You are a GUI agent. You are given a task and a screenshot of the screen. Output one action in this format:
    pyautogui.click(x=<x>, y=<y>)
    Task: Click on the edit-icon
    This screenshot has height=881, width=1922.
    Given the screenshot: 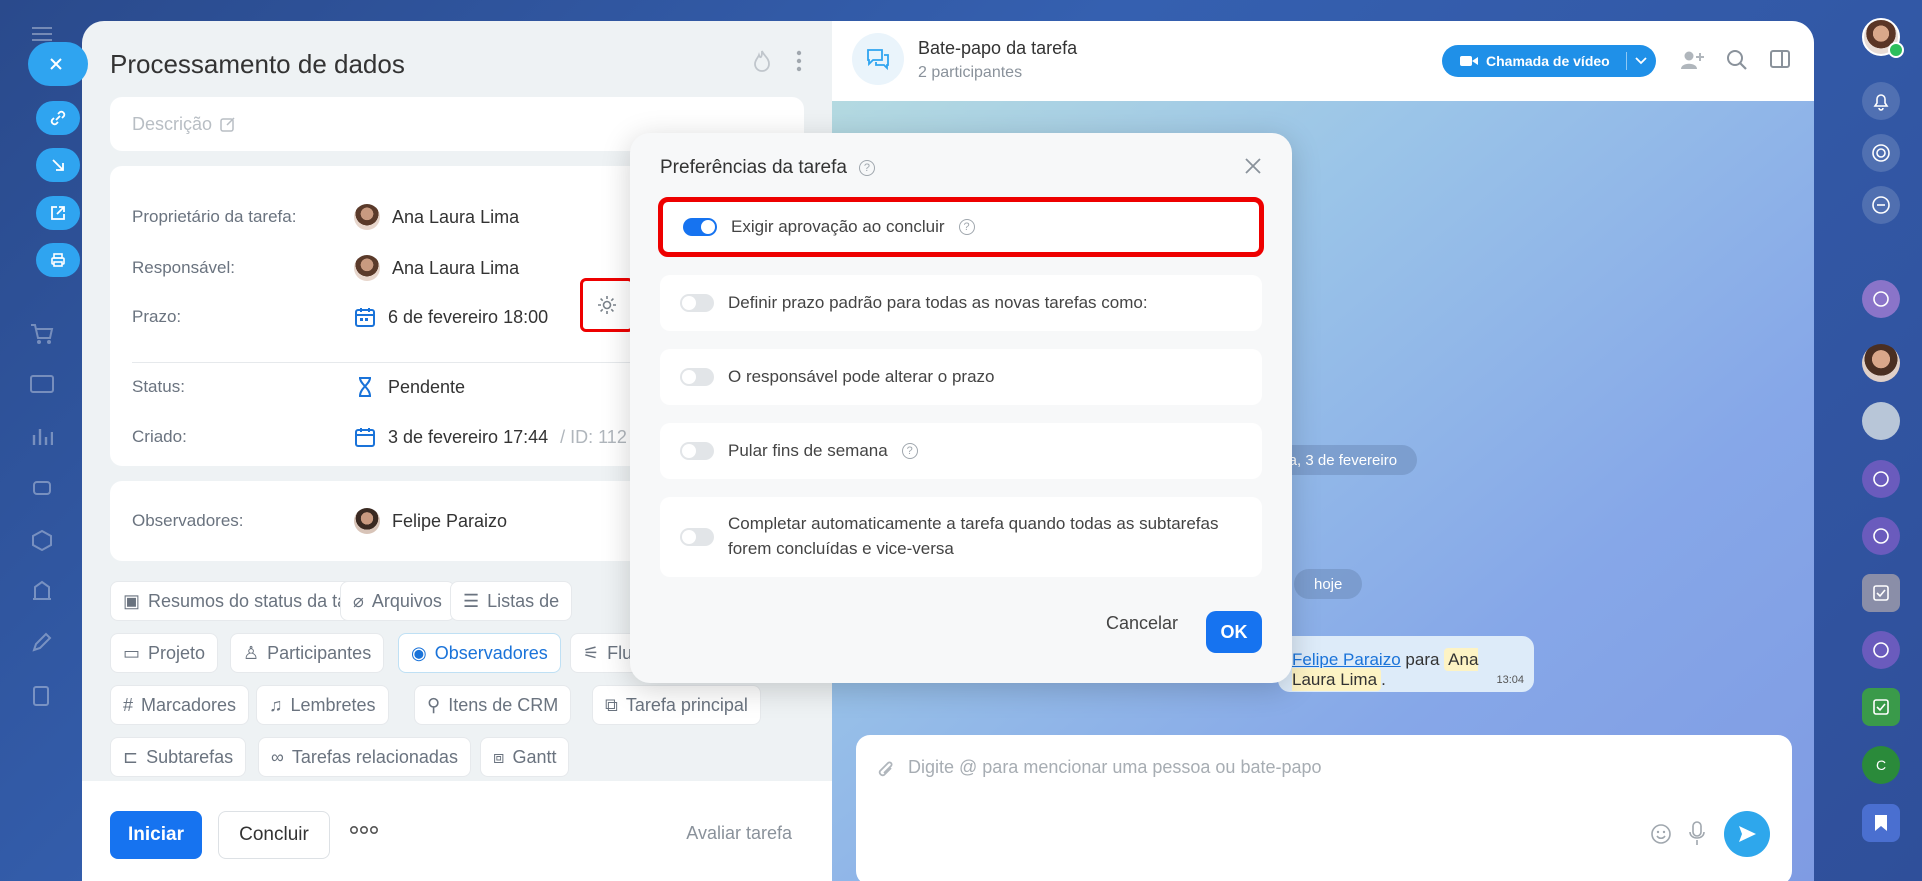 What is the action you would take?
    pyautogui.click(x=228, y=124)
    